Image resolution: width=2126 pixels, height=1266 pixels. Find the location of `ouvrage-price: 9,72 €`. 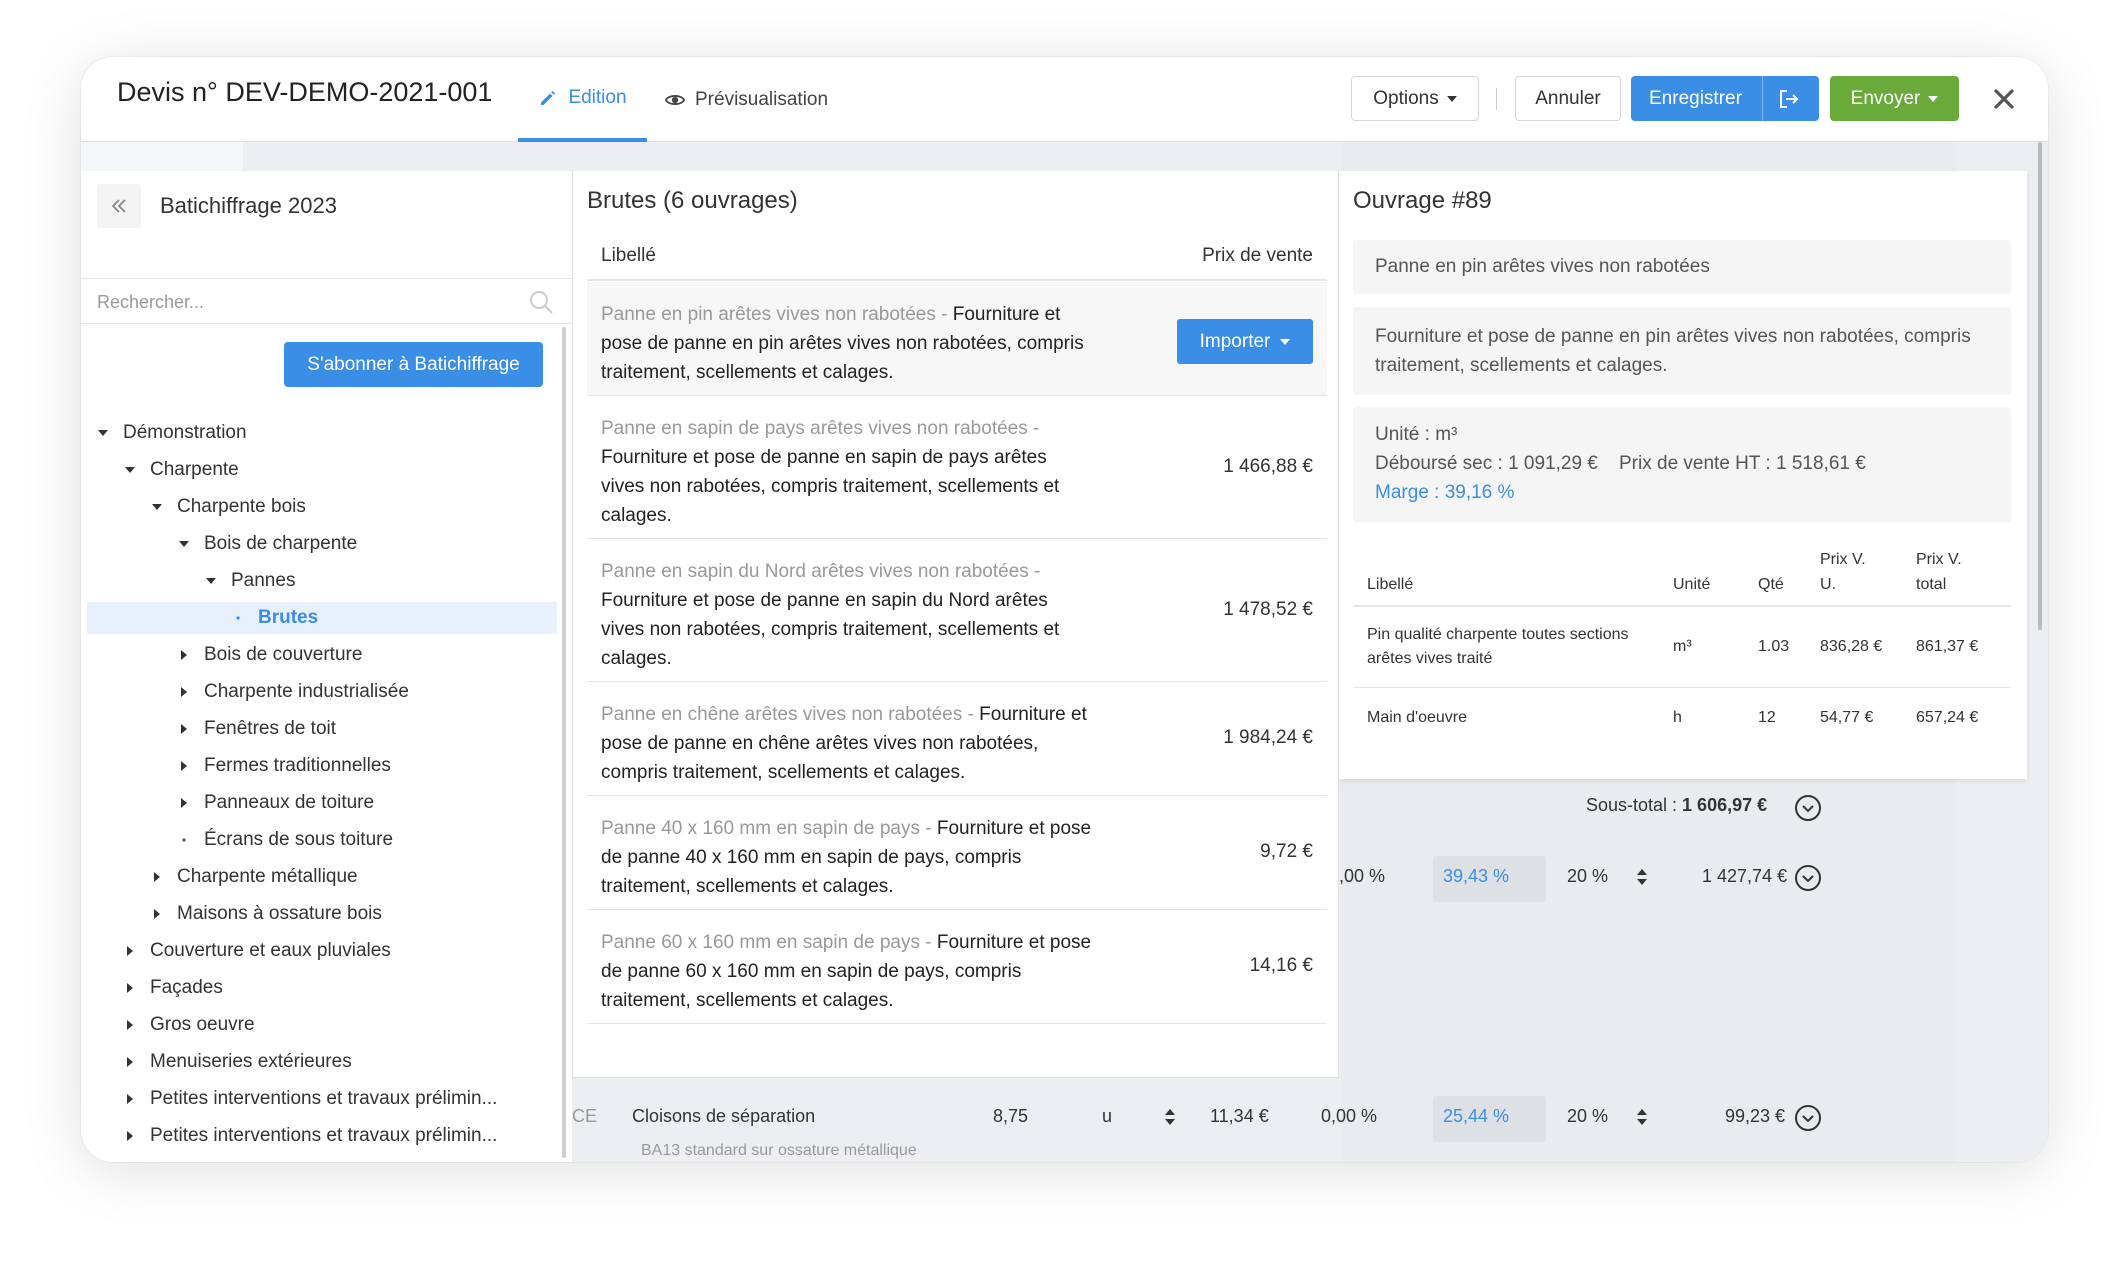

ouvrage-price: 9,72 € is located at coordinates (1286, 851).